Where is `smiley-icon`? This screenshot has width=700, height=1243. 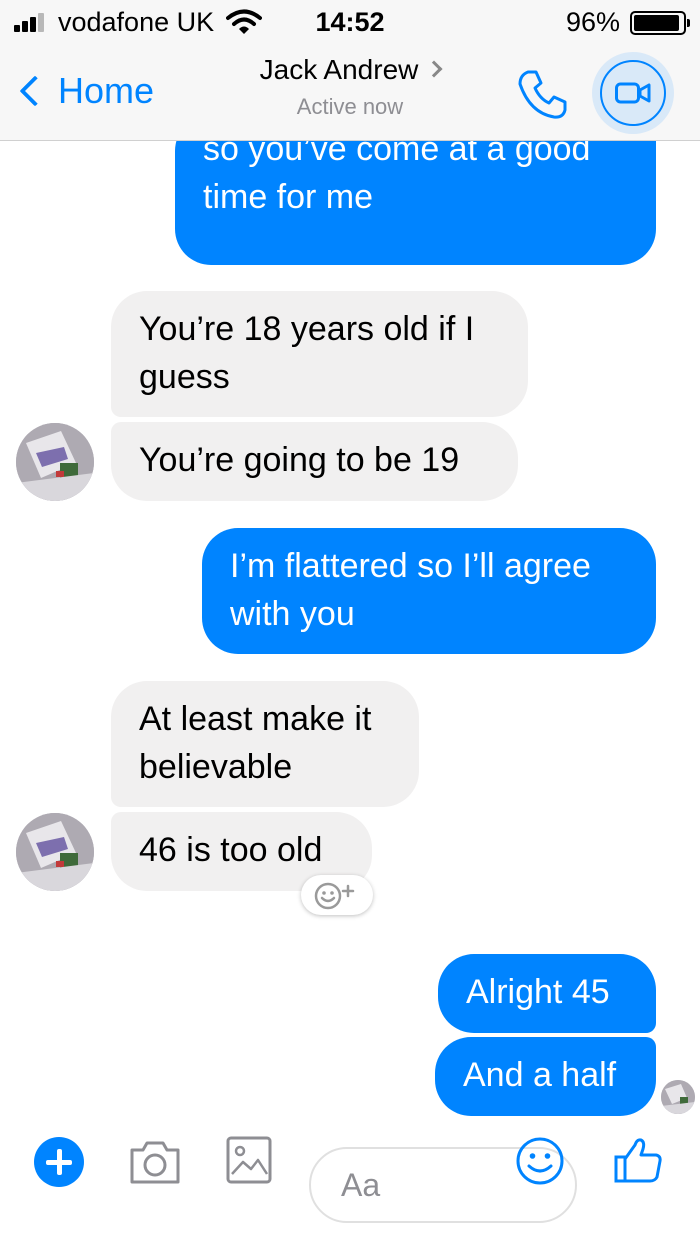 smiley-icon is located at coordinates (540, 1161).